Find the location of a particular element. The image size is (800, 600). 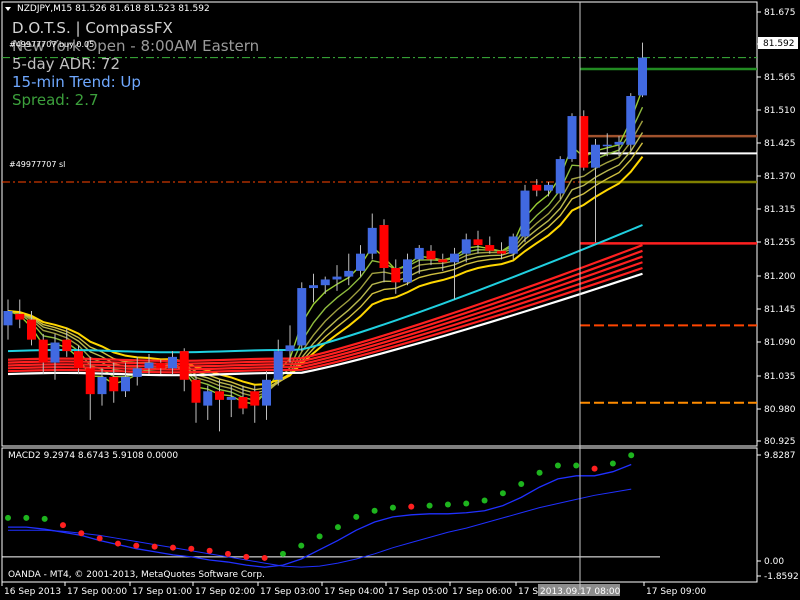

price-tick-label: 81.370 is located at coordinates (780, 177).